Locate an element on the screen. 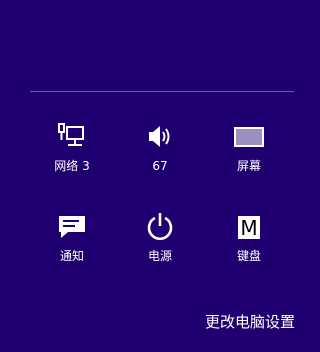 This screenshot has height=352, width=320. power-tile: 电源 is located at coordinates (160, 243).